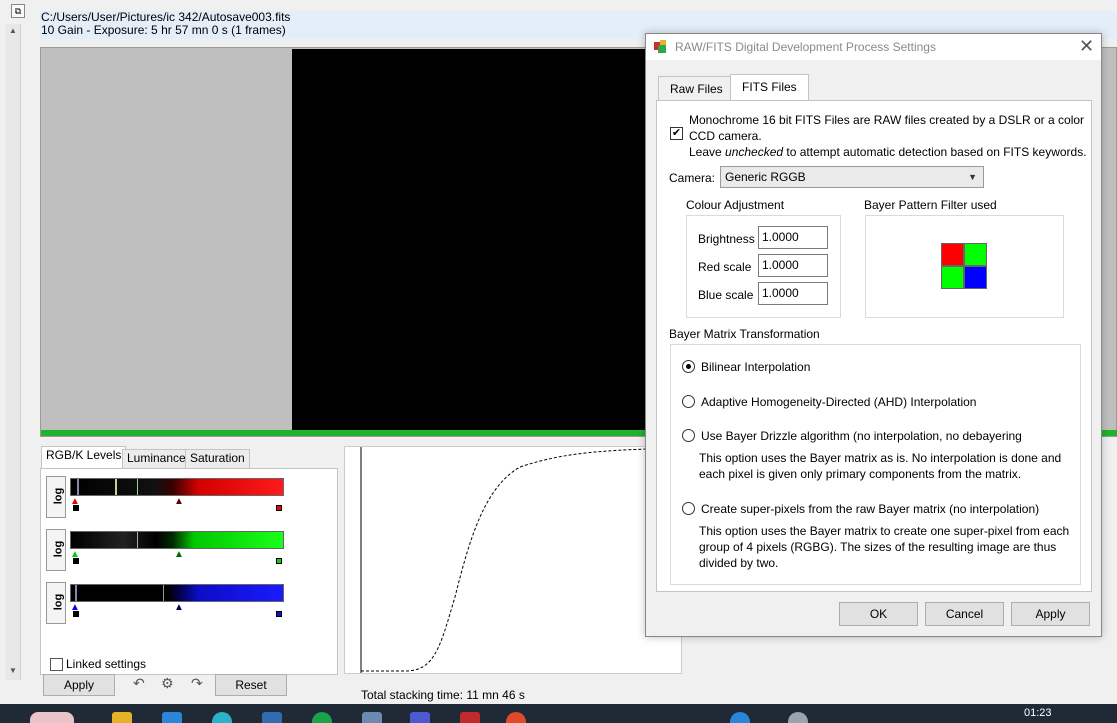 The image size is (1117, 723). Describe the element at coordinates (1086, 46) in the screenshot. I see `close-icon: ✕` at that location.